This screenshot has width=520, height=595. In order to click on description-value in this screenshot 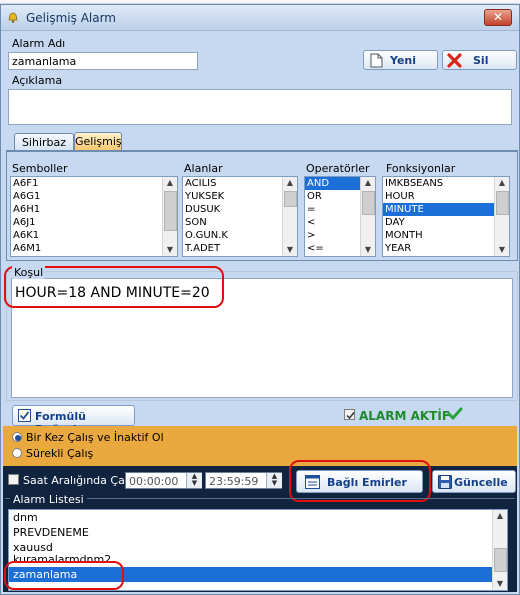, I will do `click(260, 93)`.